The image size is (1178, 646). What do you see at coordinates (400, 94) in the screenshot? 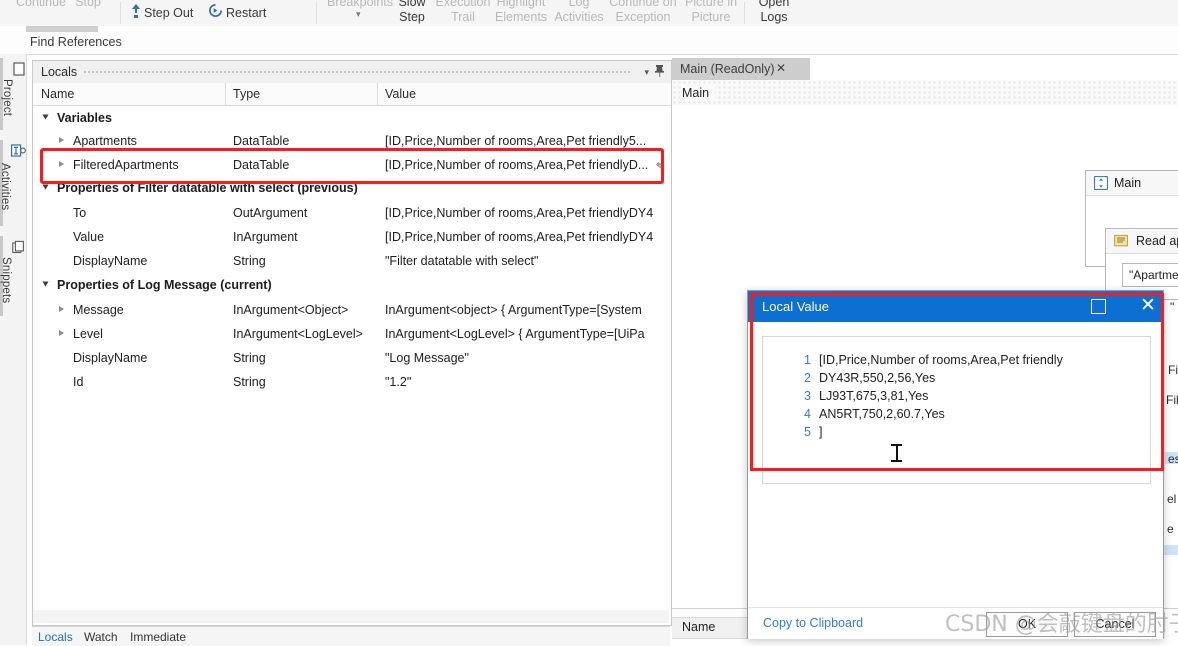
I see `column-header-value: Value` at bounding box center [400, 94].